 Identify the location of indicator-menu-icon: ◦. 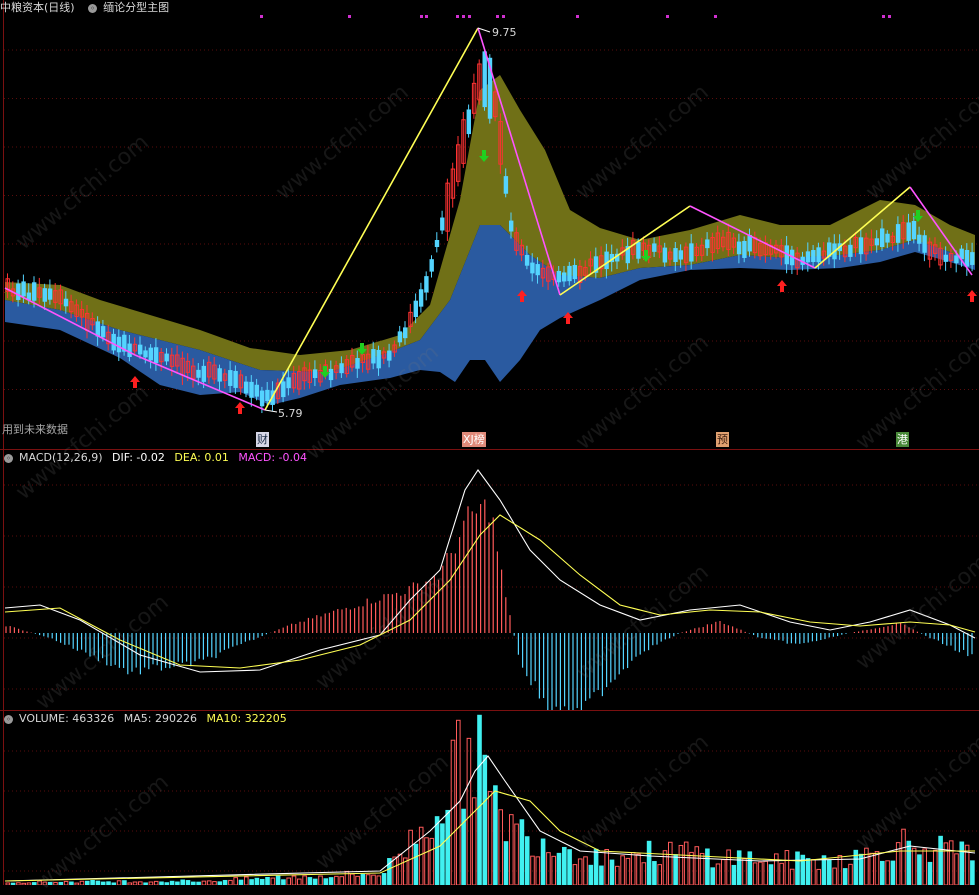
(93, 8).